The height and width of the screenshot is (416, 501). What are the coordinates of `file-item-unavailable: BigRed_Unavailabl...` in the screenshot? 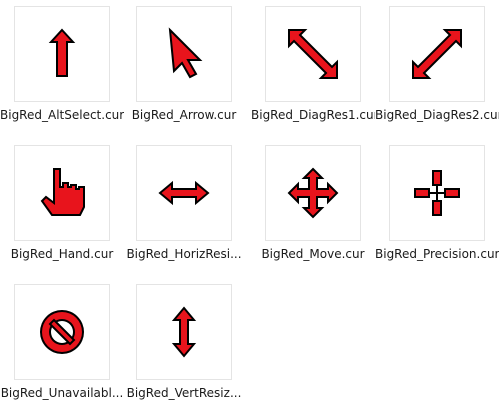 It's located at (62, 350).